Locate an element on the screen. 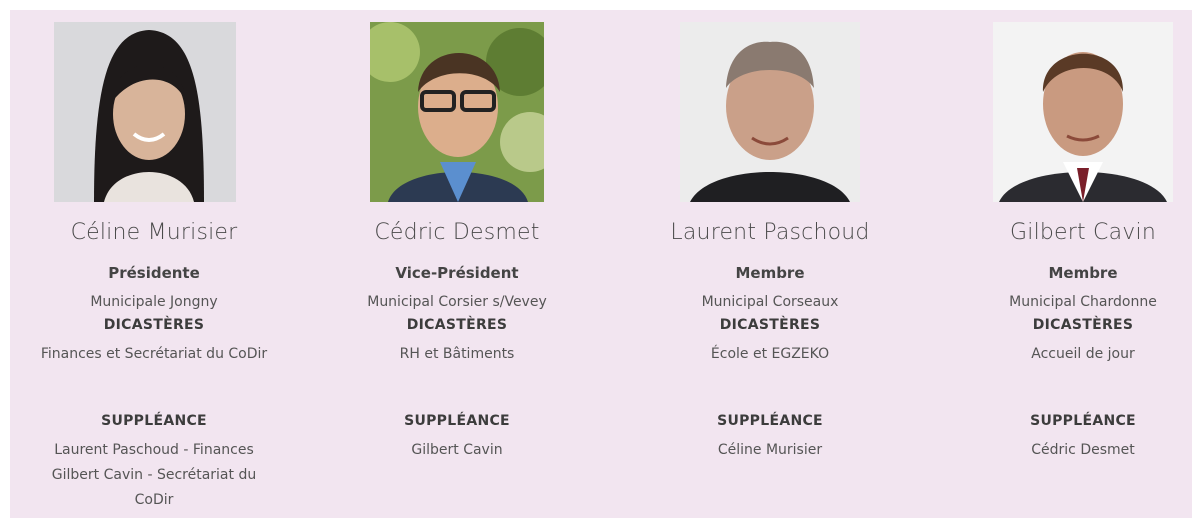  suppleance-item: Gilbert Cavin is located at coordinates (457, 450).